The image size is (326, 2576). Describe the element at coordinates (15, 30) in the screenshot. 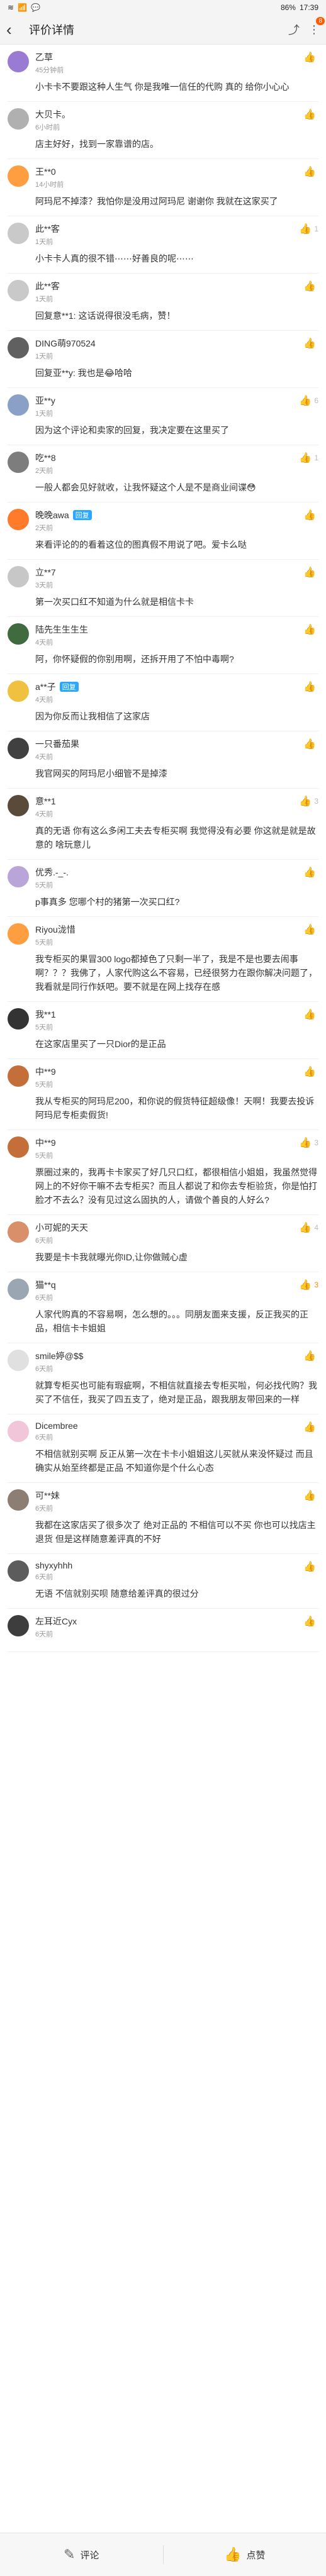

I see `back-icon: ‹` at that location.